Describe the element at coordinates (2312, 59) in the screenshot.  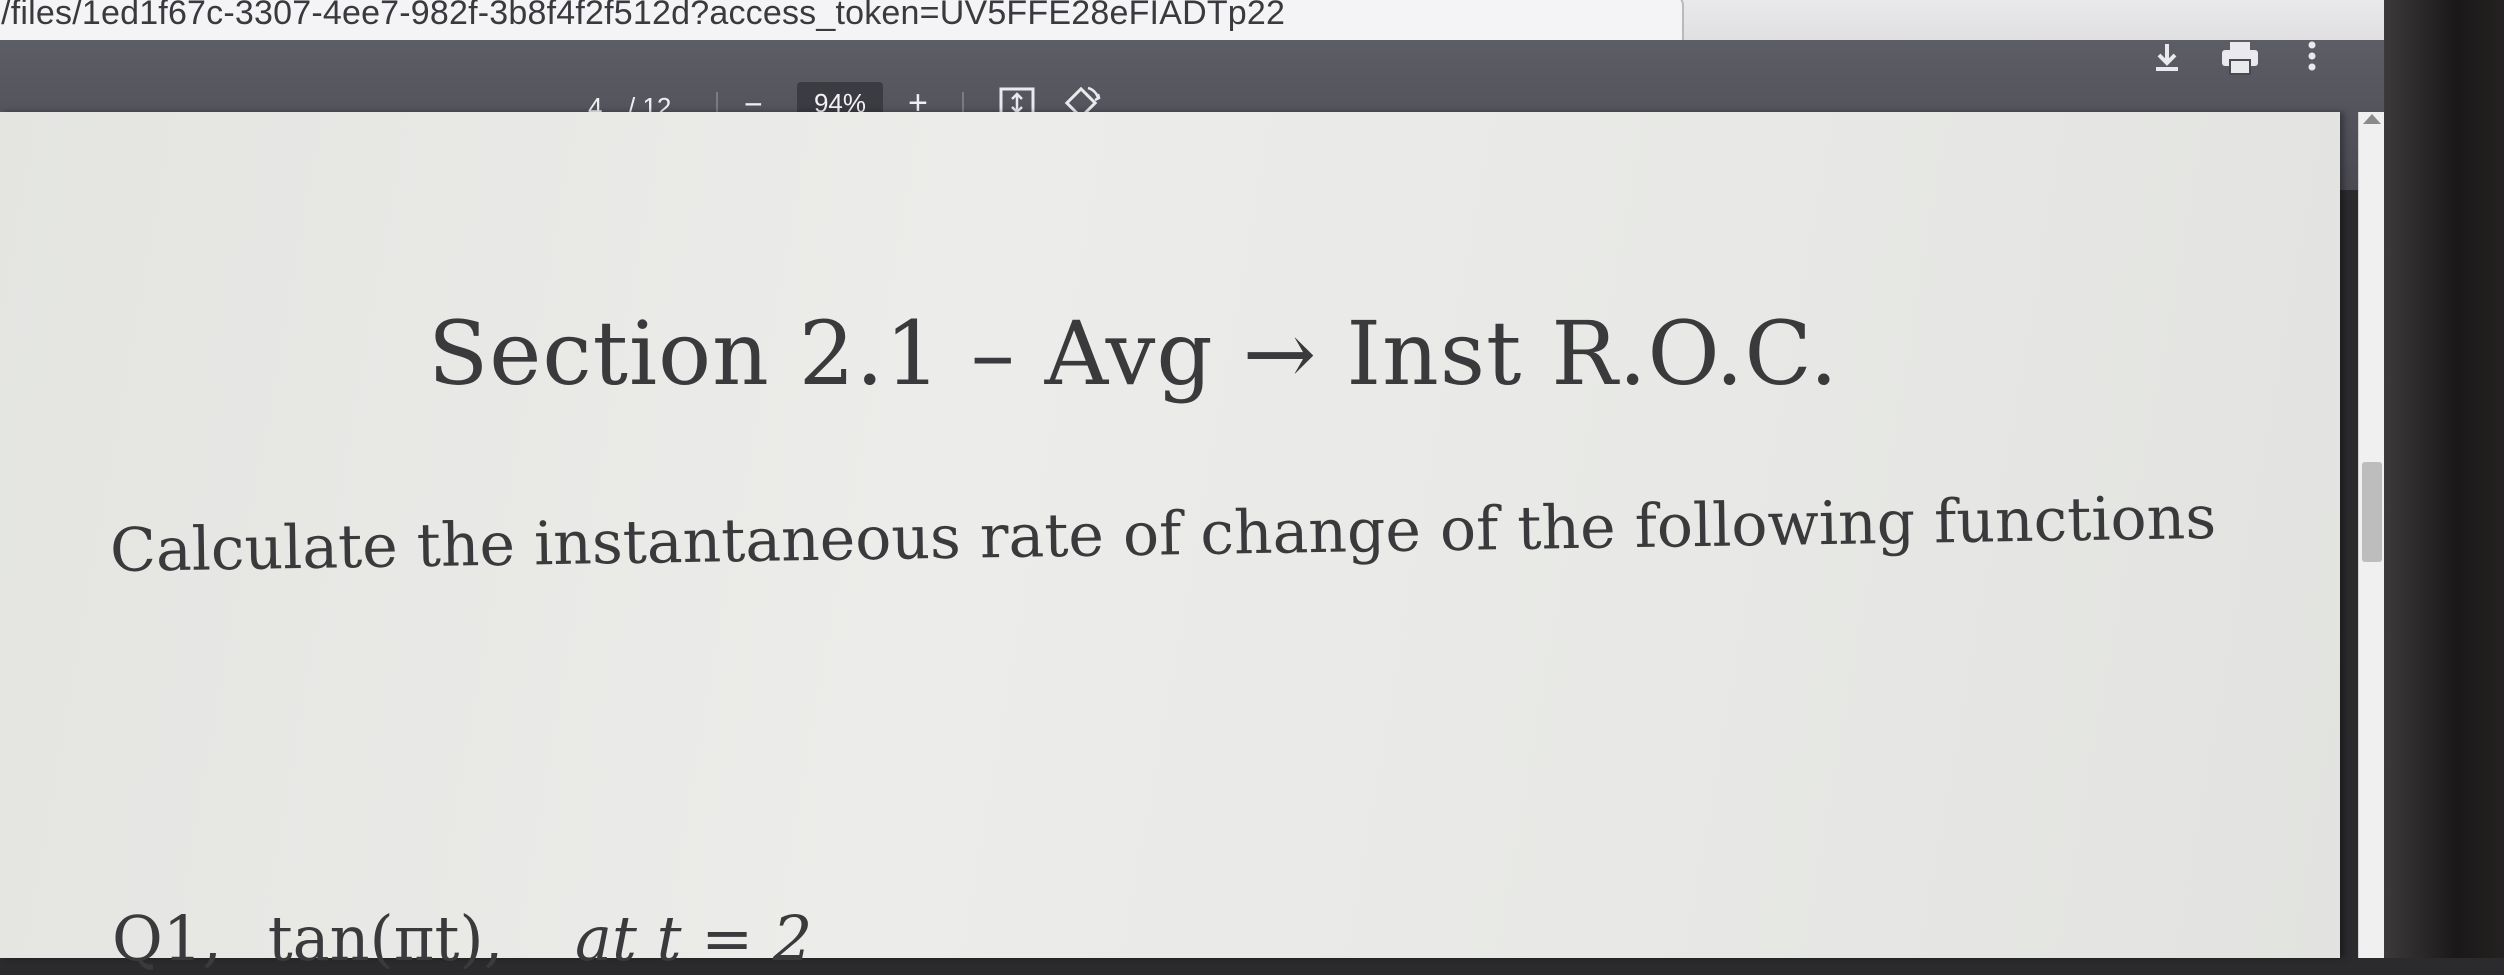
I see `more-options-icon` at that location.